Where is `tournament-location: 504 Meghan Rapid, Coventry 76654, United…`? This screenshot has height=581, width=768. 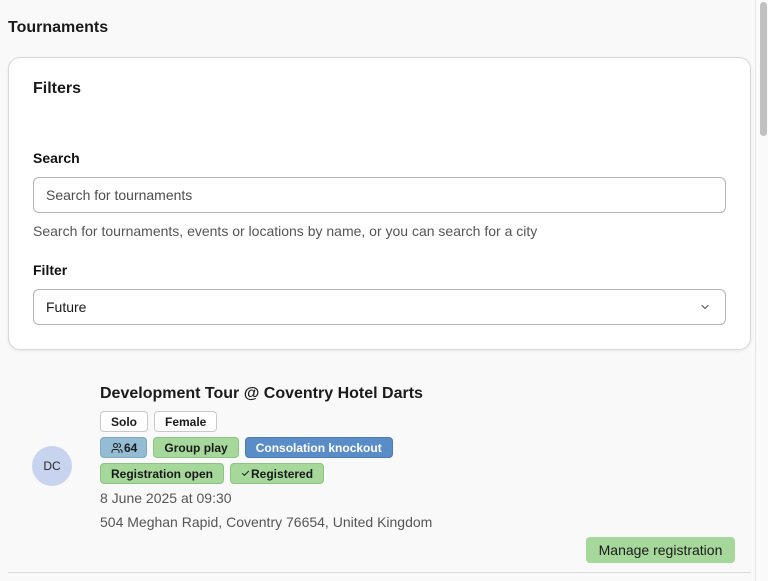
tournament-location: 504 Meghan Rapid, Coventry 76654, United… is located at coordinates (266, 522).